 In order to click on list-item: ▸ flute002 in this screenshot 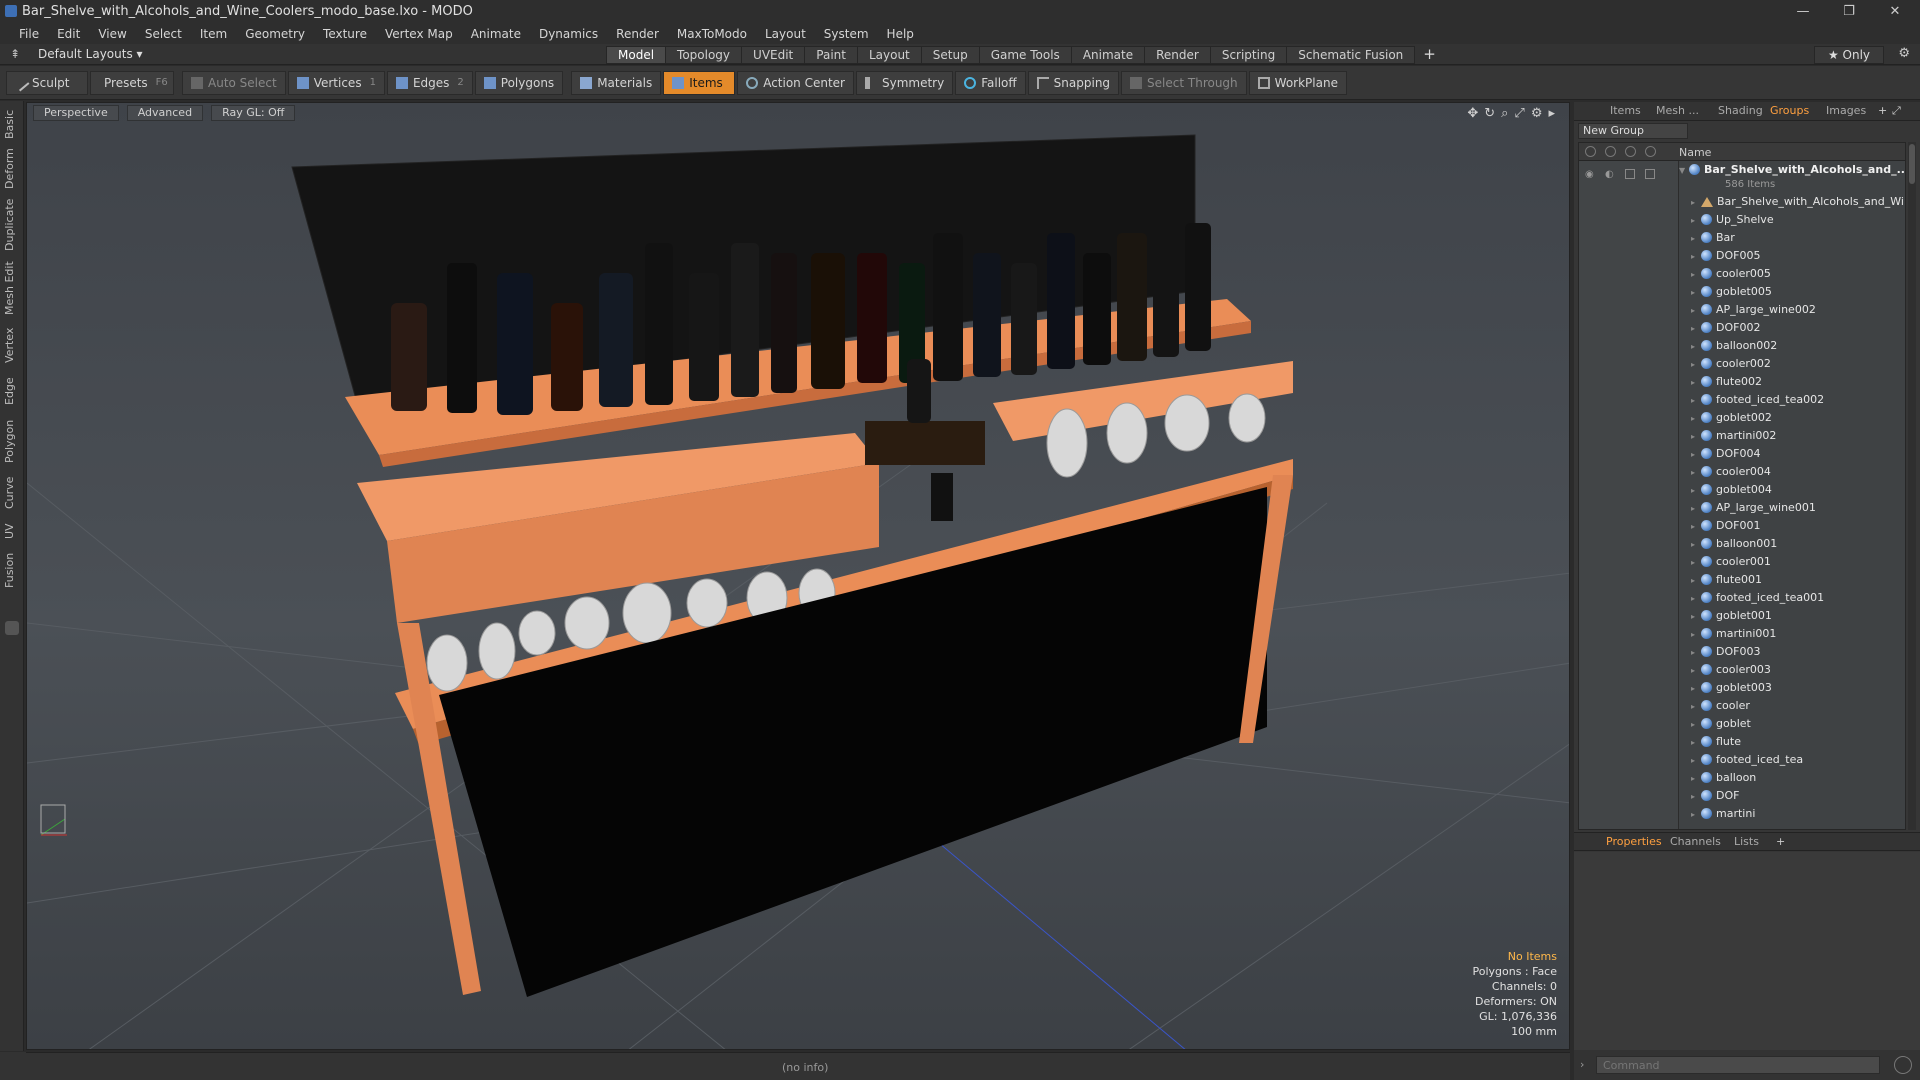, I will do `click(1792, 382)`.